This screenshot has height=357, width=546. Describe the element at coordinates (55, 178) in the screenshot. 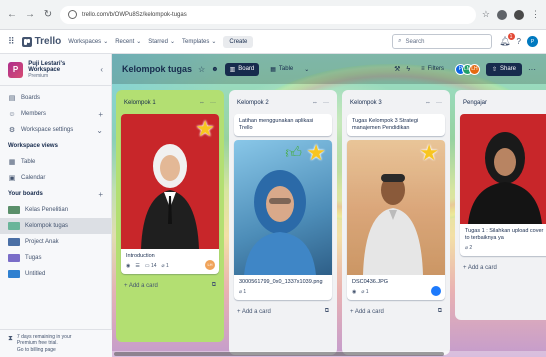

I see `sidebar-item-calendar: ▣ Calendar` at that location.